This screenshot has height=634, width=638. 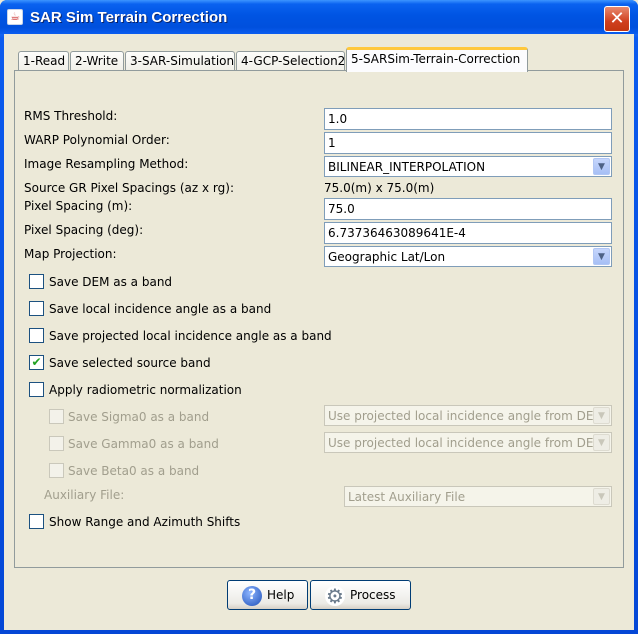 I want to click on aux-file-label: Auxiliary File:, so click(x=84, y=495).